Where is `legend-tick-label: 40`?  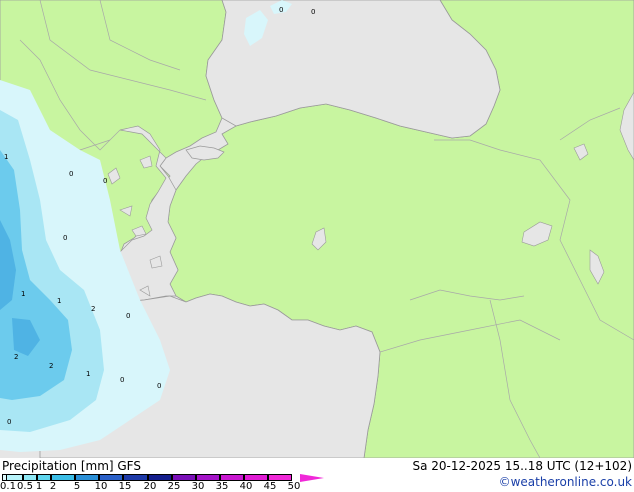 legend-tick-label: 40 is located at coordinates (246, 486).